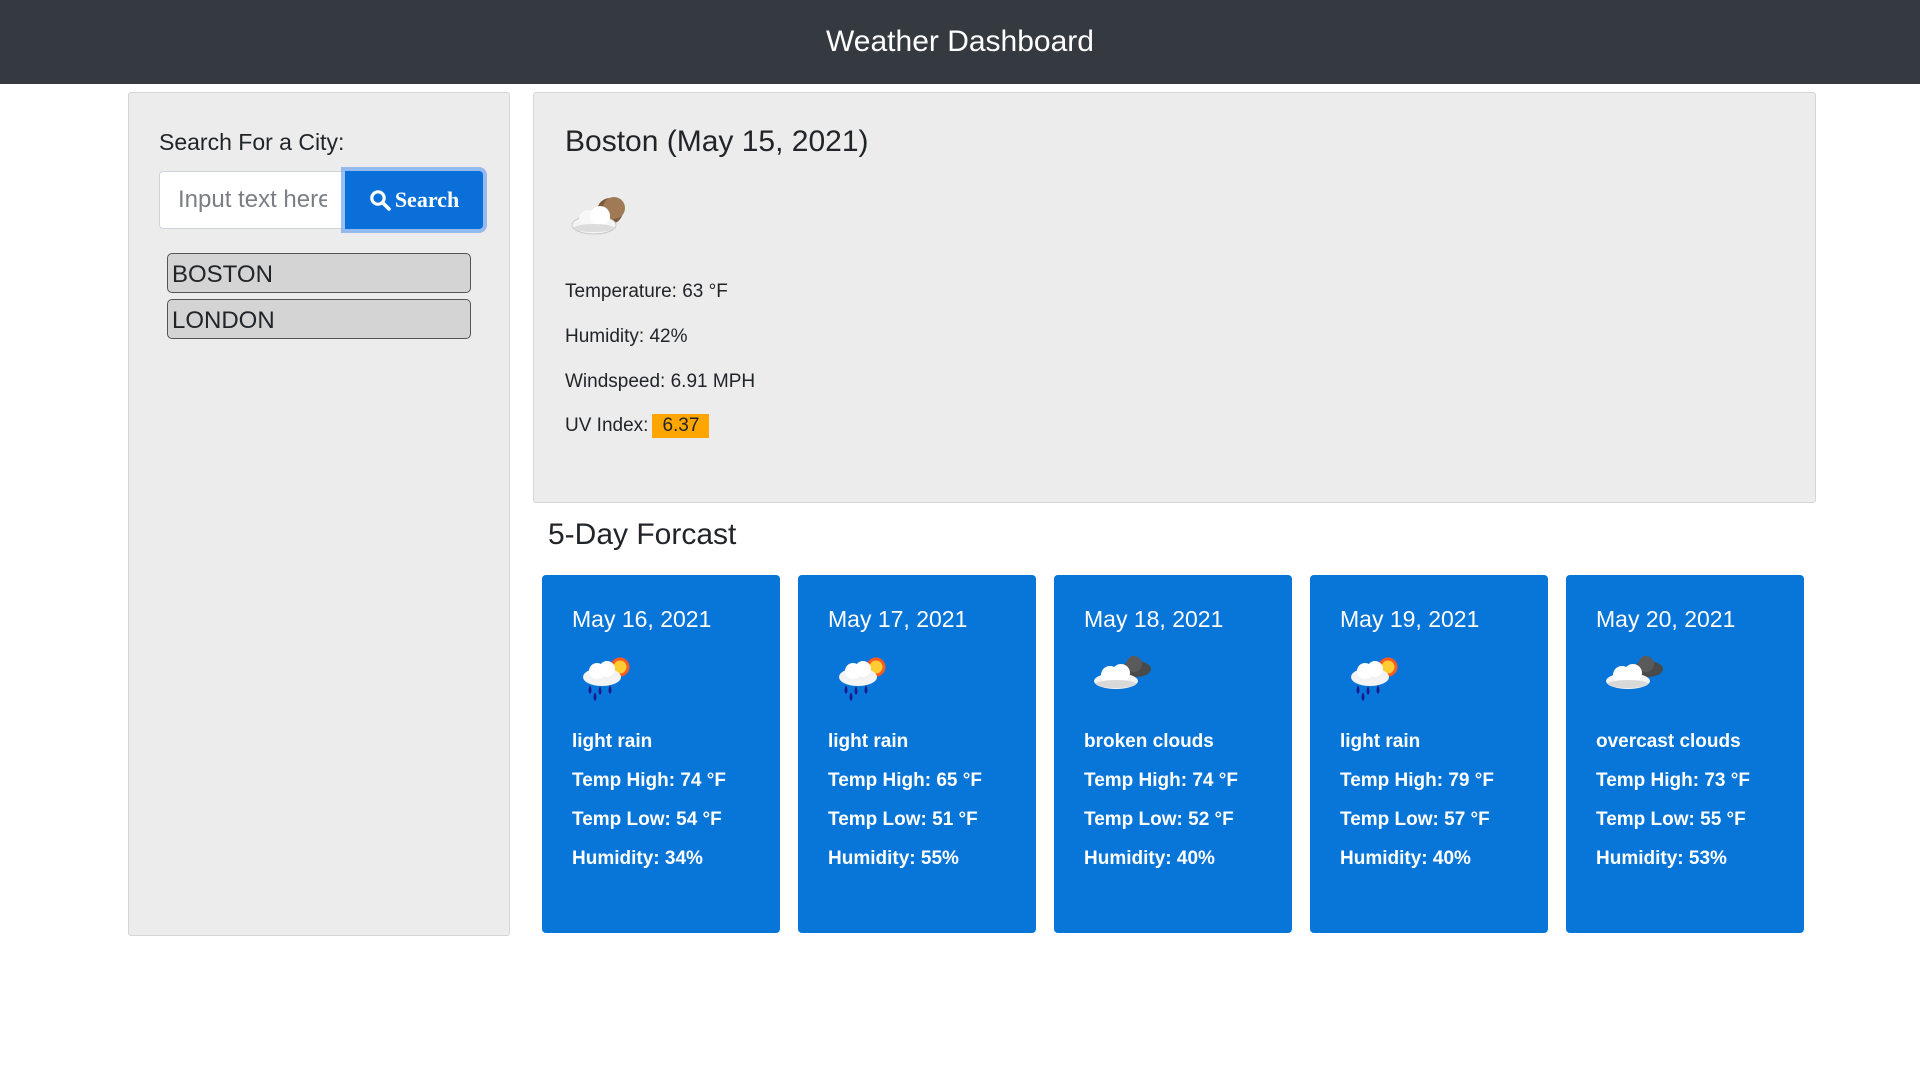 Image resolution: width=1920 pixels, height=1080 pixels. I want to click on uv-index-badge: 6.37, so click(681, 426).